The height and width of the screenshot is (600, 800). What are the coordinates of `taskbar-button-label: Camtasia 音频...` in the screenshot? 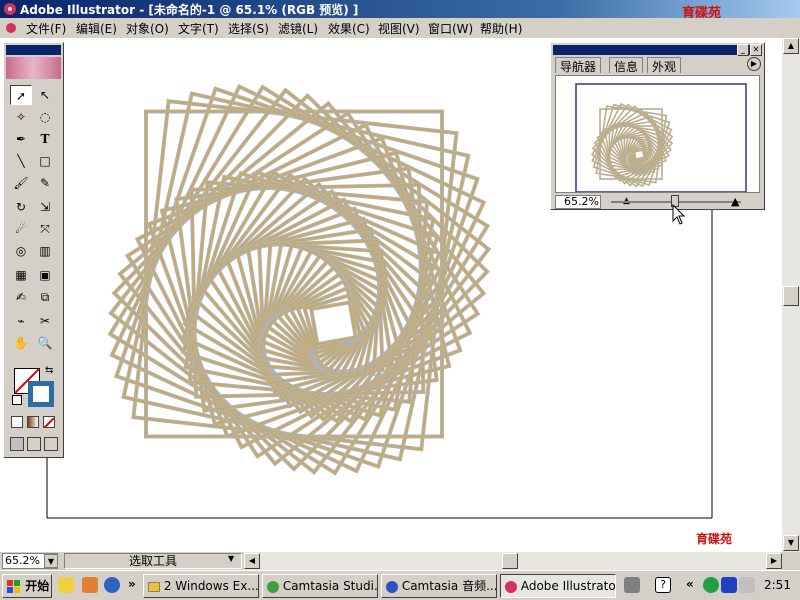 It's located at (449, 586).